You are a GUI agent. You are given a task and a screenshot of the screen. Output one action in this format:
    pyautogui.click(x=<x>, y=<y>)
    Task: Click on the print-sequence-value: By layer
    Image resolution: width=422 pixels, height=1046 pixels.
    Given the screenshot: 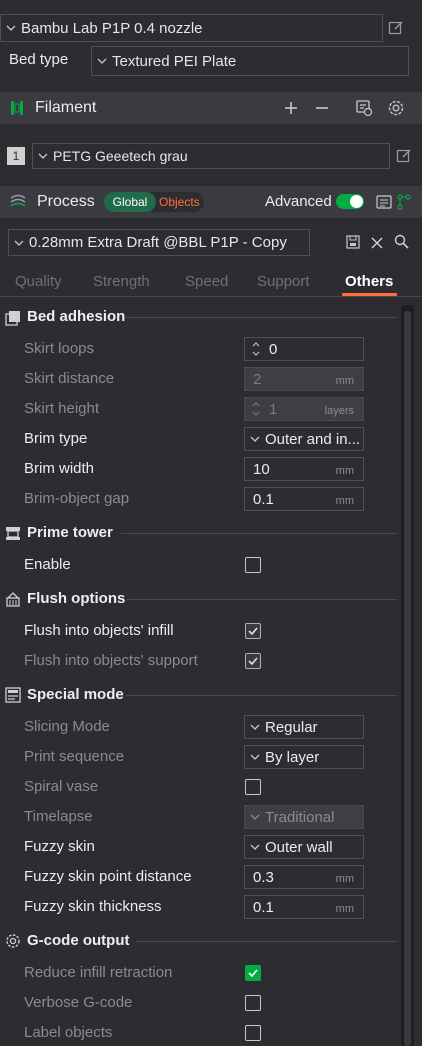 What is the action you would take?
    pyautogui.click(x=292, y=757)
    